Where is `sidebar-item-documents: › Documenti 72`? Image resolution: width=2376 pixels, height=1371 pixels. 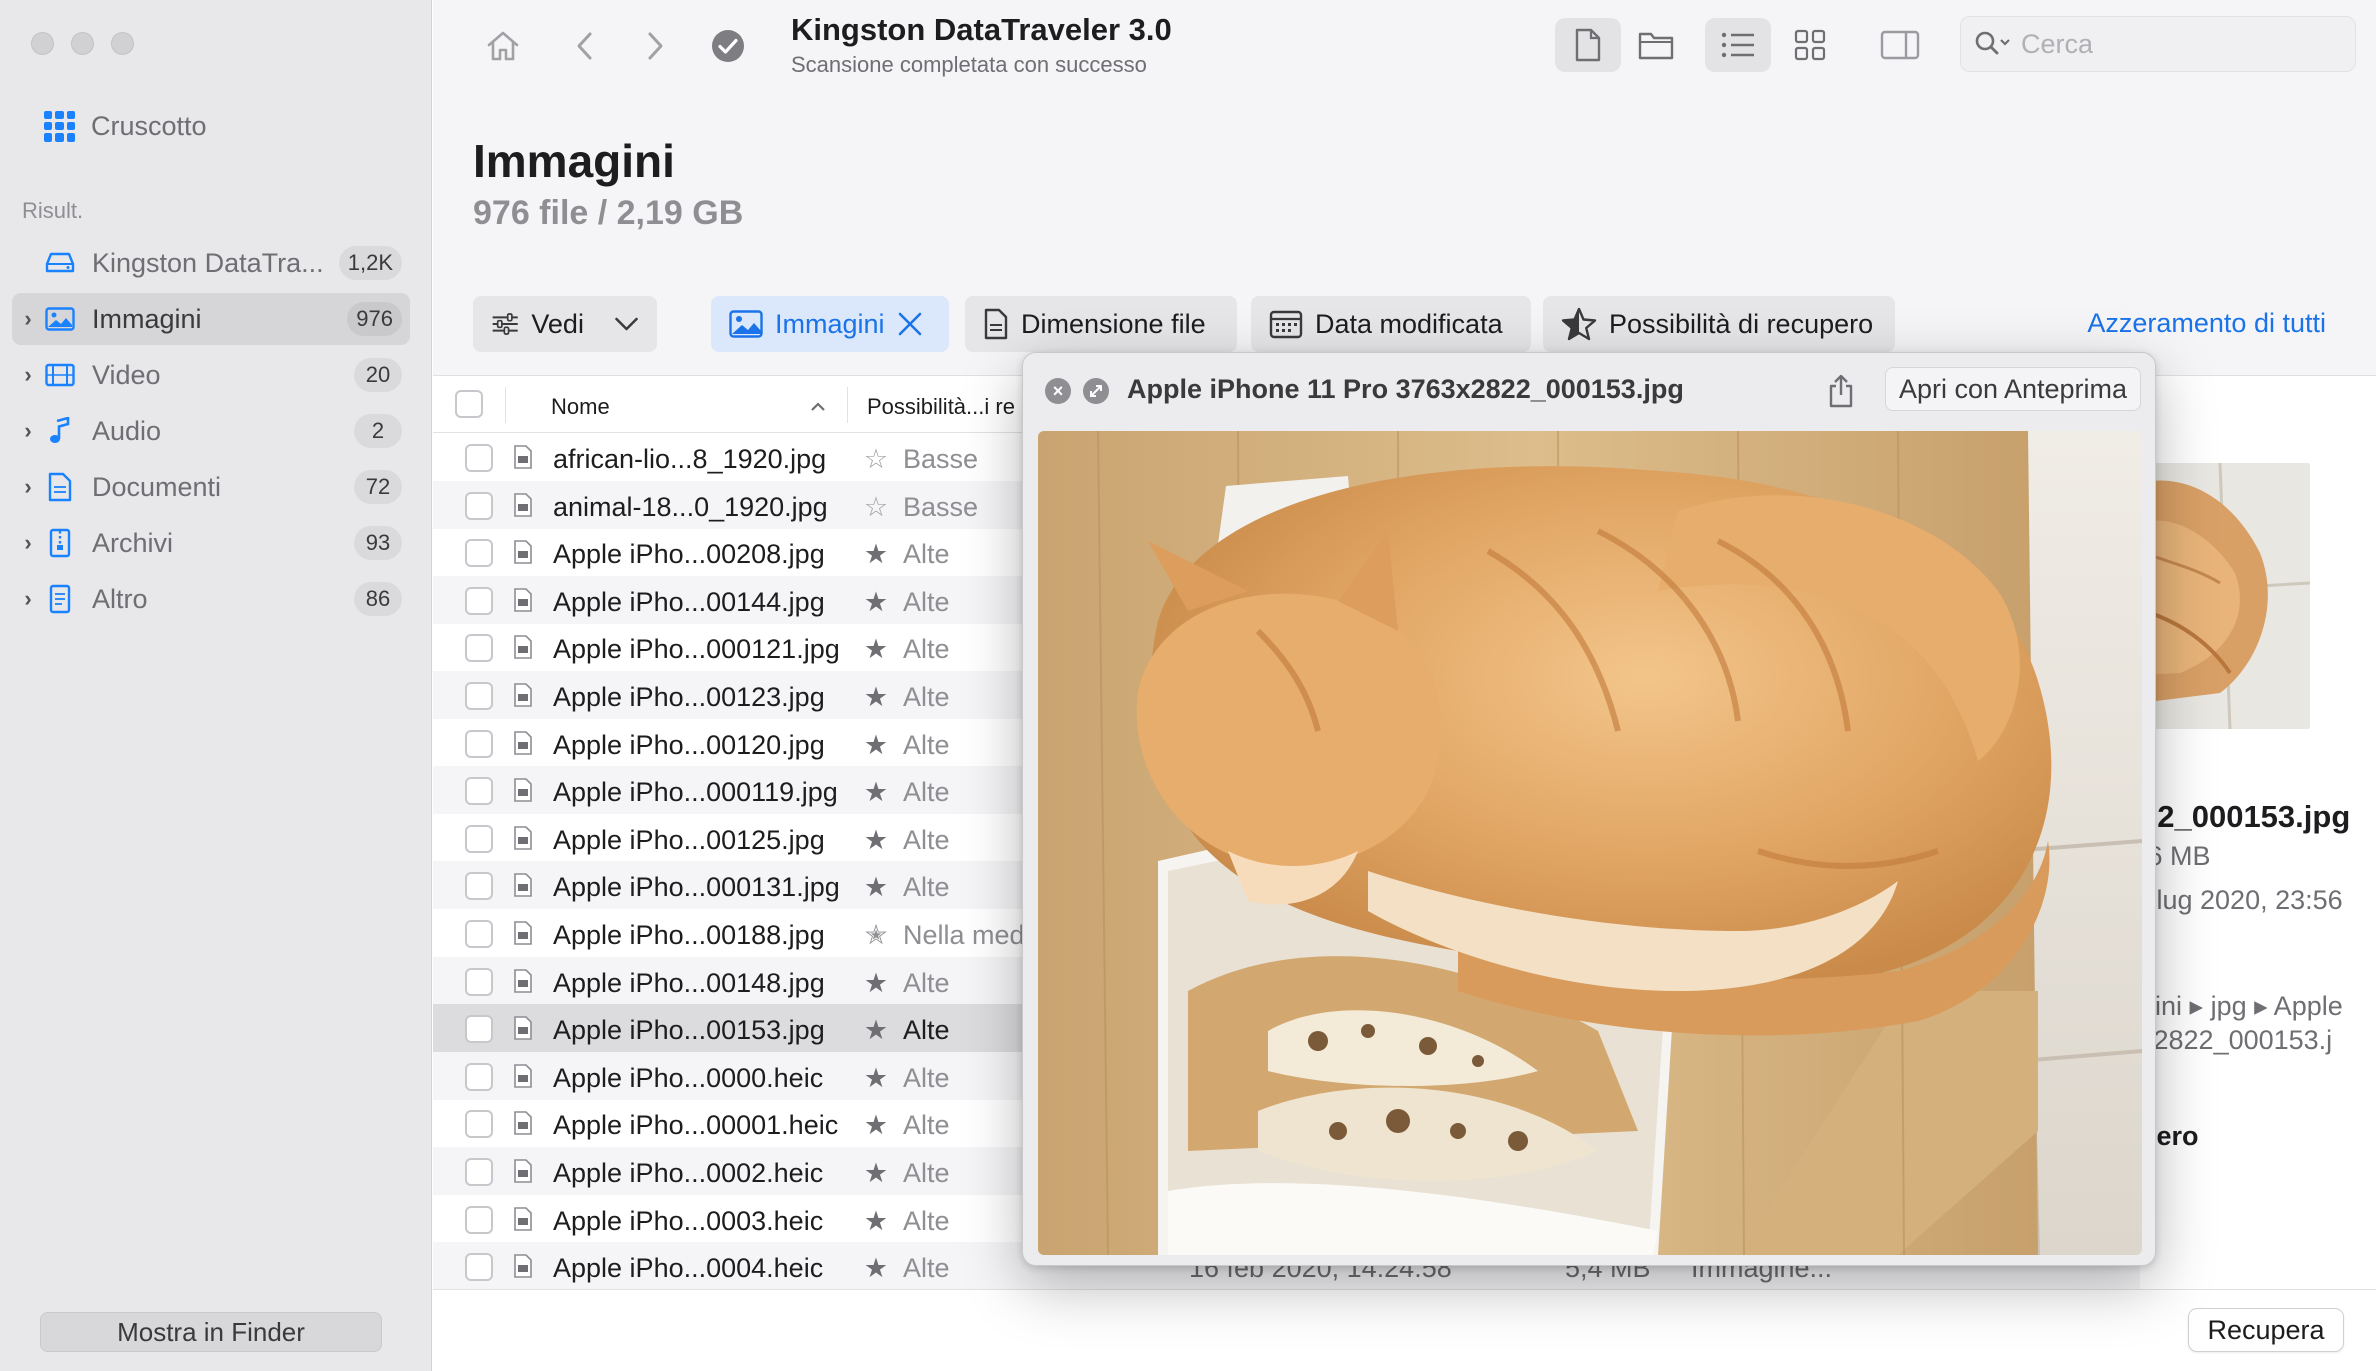 sidebar-item-documents: › Documenti 72 is located at coordinates (211, 487).